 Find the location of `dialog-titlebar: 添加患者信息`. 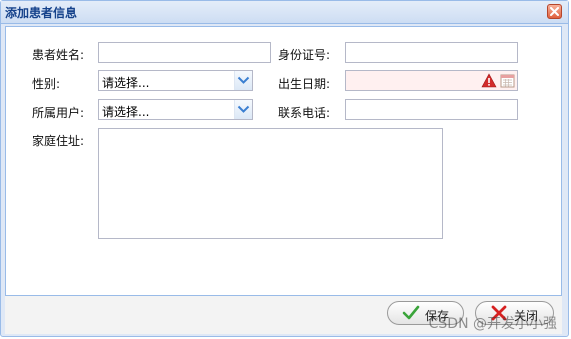

dialog-titlebar: 添加患者信息 is located at coordinates (284, 12).